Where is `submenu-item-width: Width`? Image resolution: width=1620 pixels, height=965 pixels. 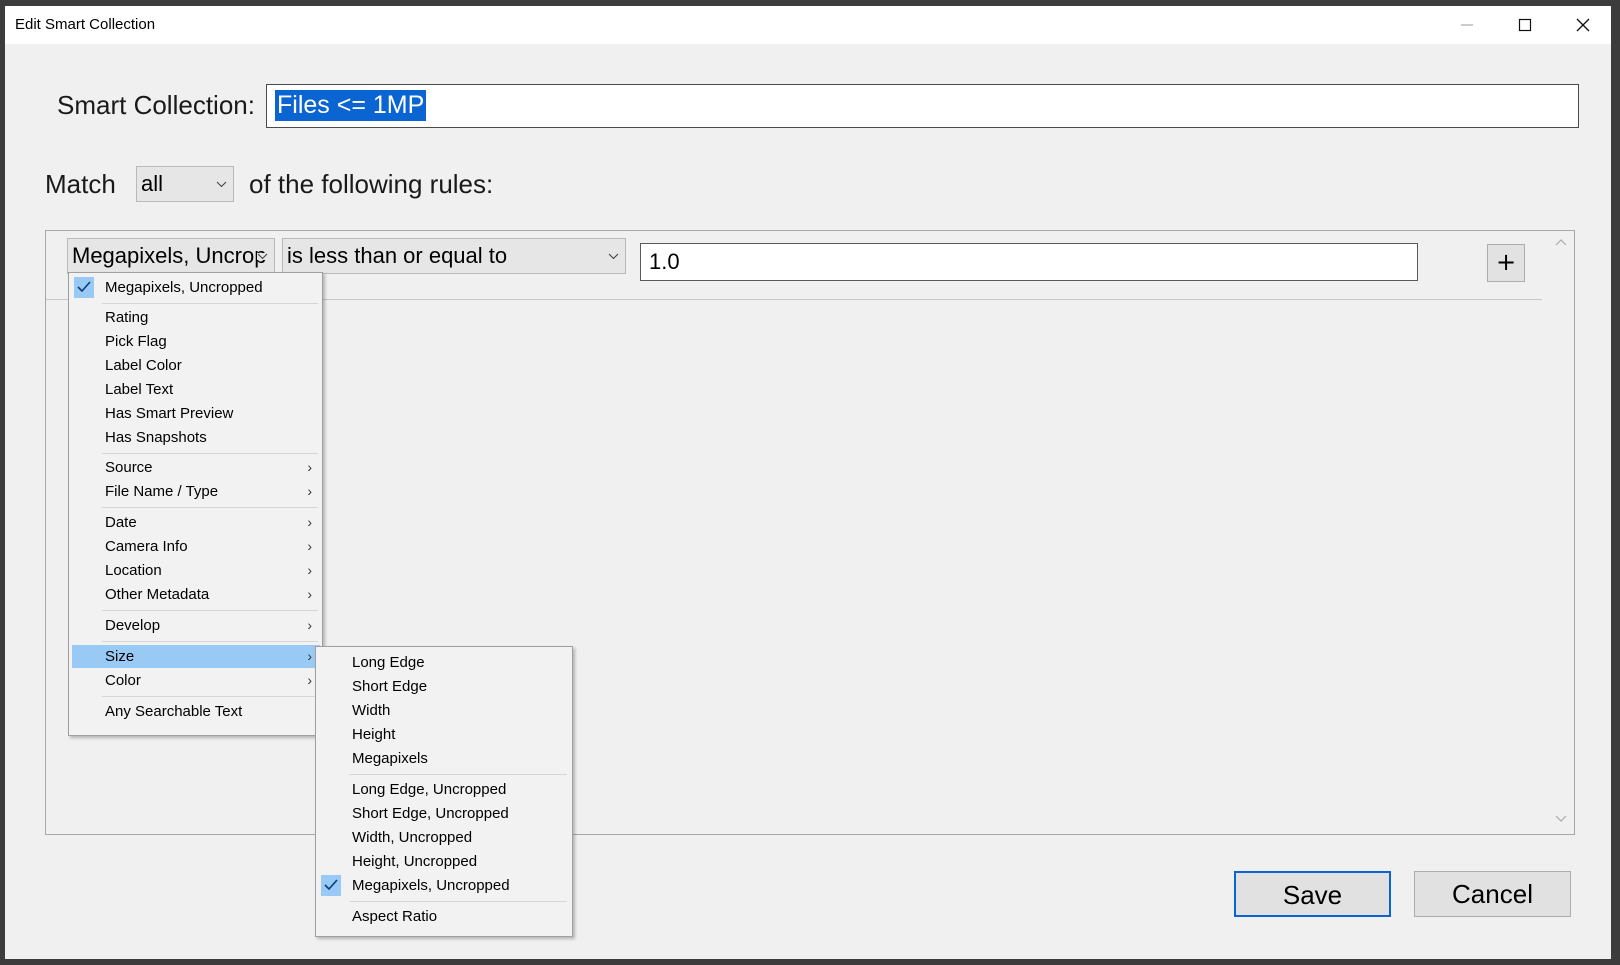
submenu-item-width: Width is located at coordinates (444, 710).